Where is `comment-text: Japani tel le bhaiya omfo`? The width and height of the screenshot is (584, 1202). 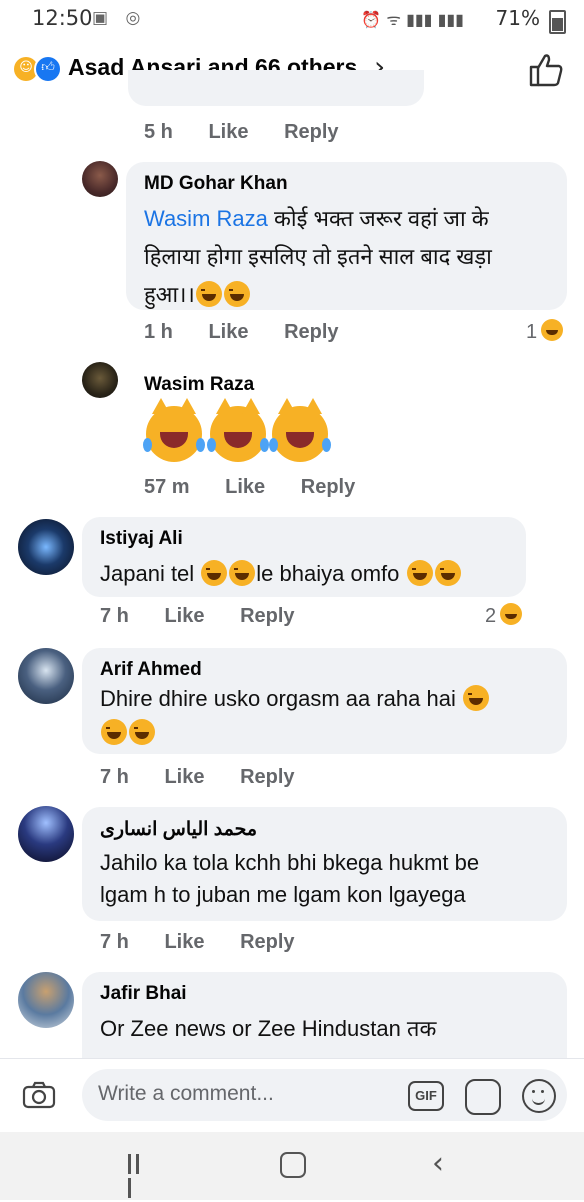 comment-text: Japani tel le bhaiya omfo is located at coordinates (281, 574).